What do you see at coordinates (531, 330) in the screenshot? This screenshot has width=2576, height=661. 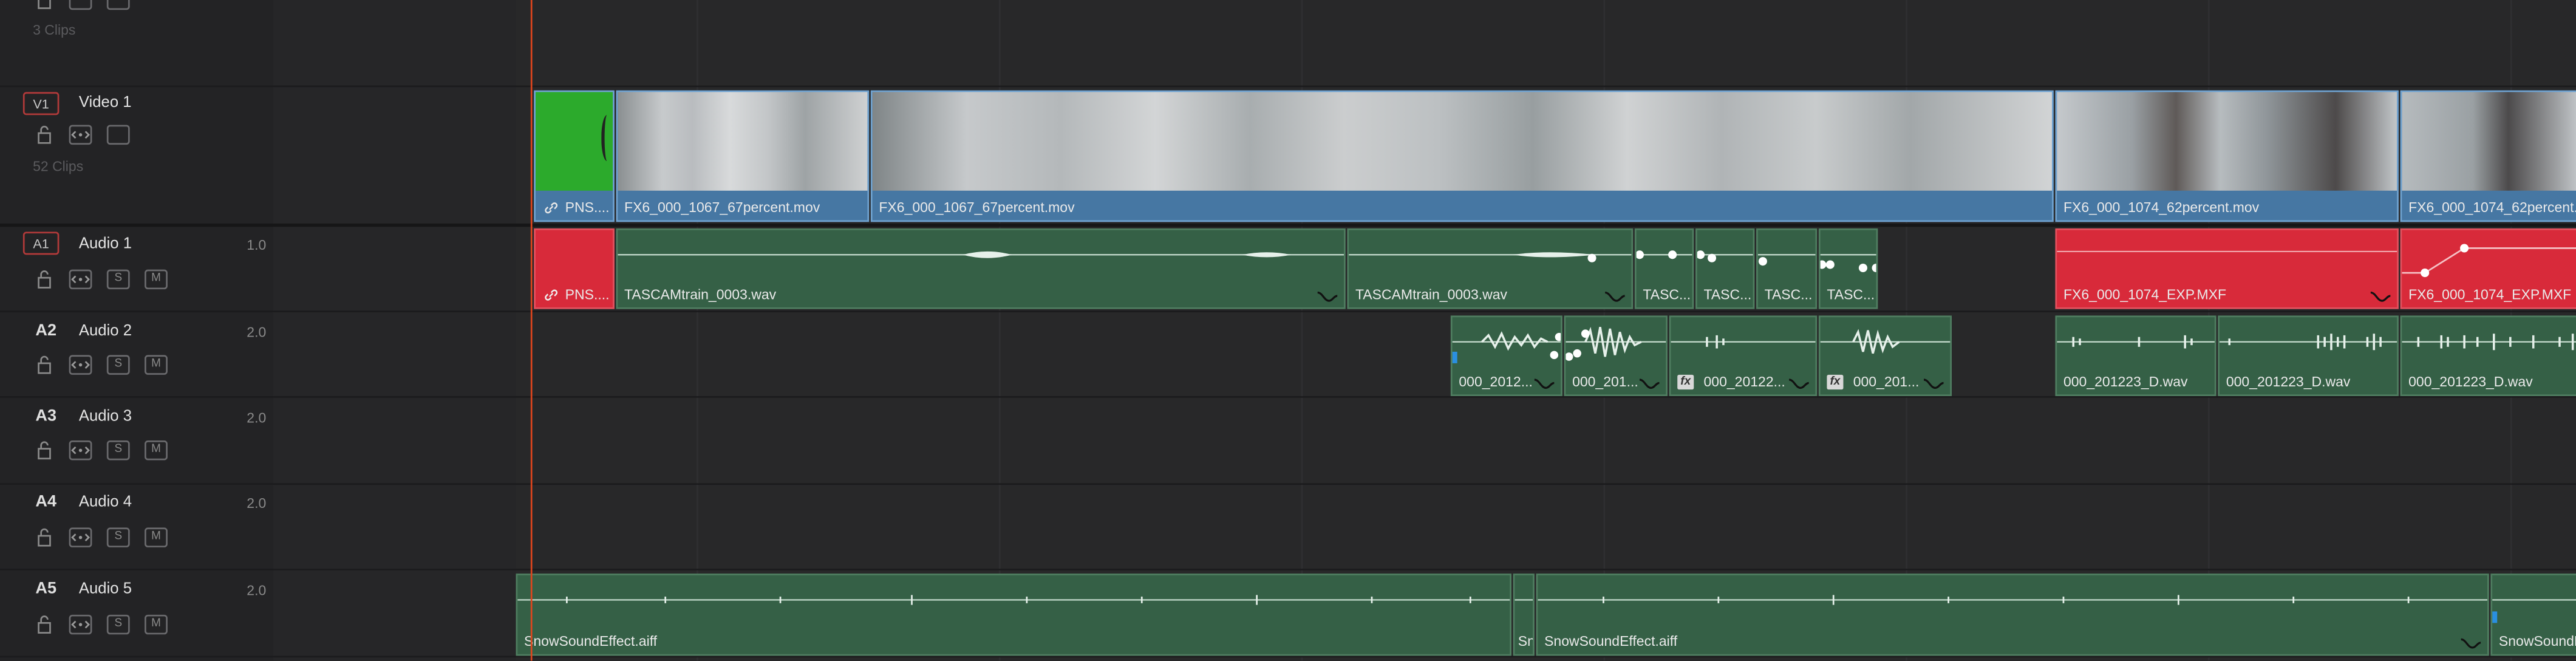 I see `playhead` at bounding box center [531, 330].